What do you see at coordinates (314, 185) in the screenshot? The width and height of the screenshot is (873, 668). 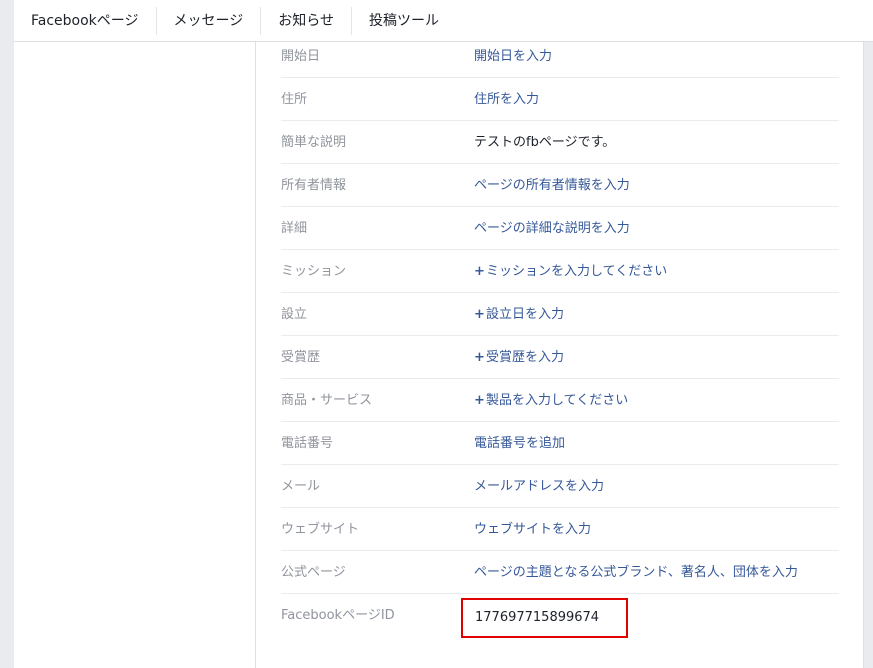 I see `row-label: 所有者情報` at bounding box center [314, 185].